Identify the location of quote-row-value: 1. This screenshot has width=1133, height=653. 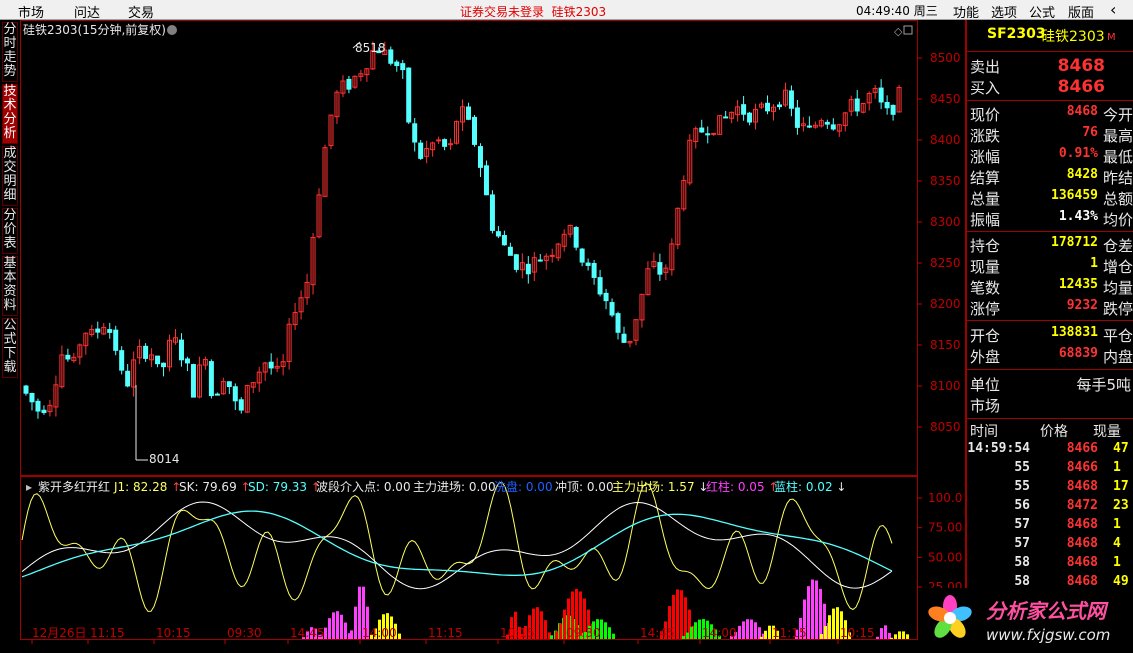
(1094, 263).